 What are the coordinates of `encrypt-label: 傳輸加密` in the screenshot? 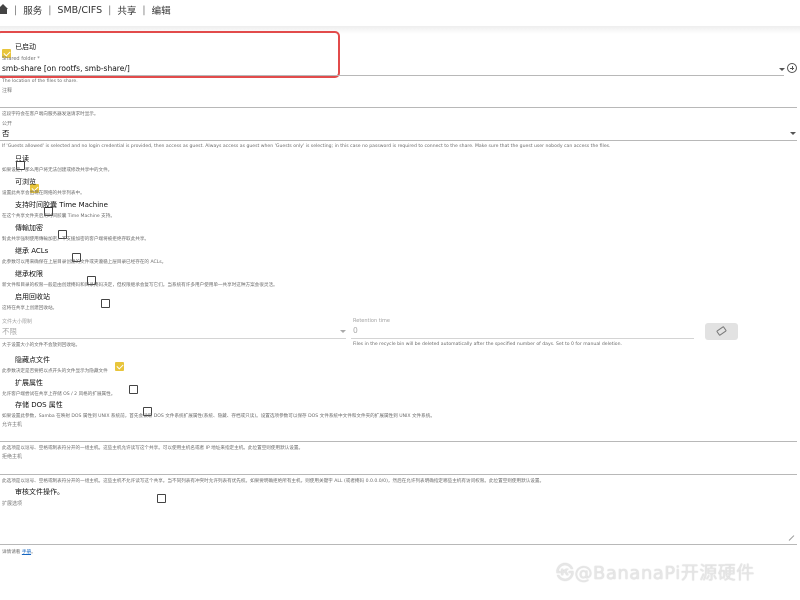 It's located at (29, 228).